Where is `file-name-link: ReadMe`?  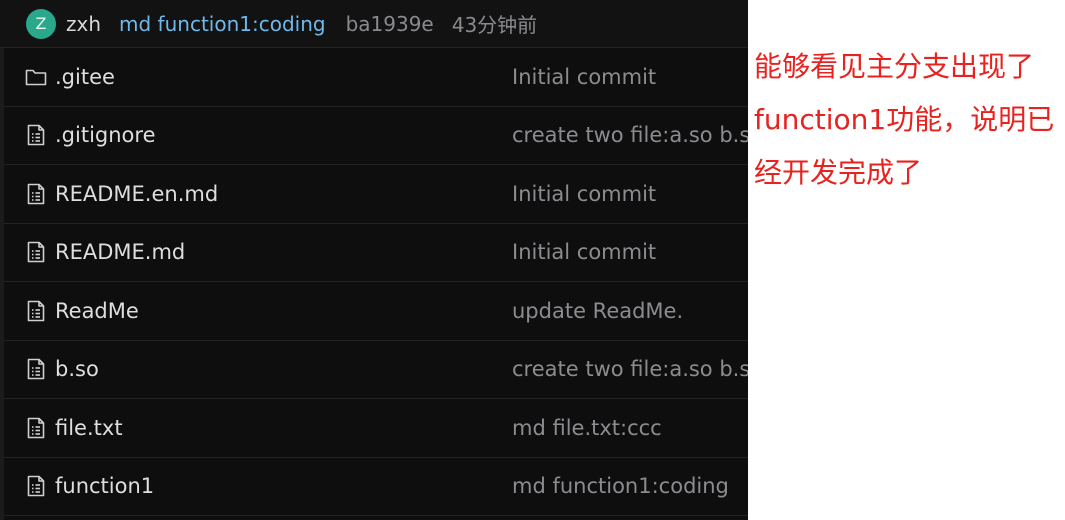
file-name-link: ReadMe is located at coordinates (97, 311).